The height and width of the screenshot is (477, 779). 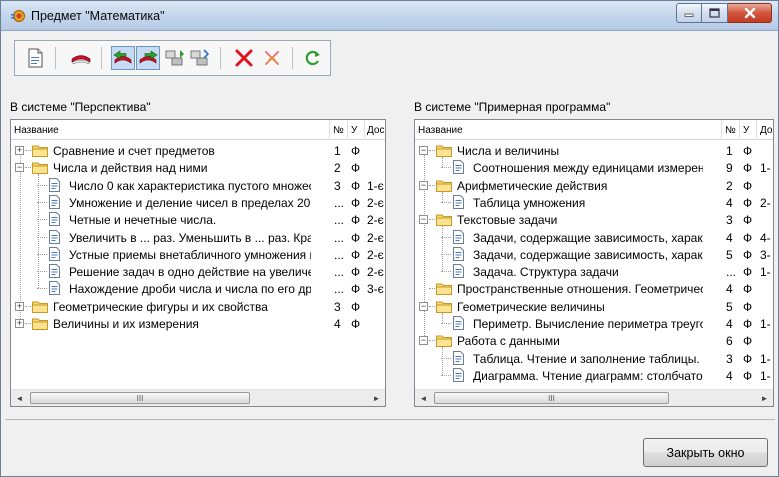 I want to click on tree-expand-icon, so click(x=174, y=58).